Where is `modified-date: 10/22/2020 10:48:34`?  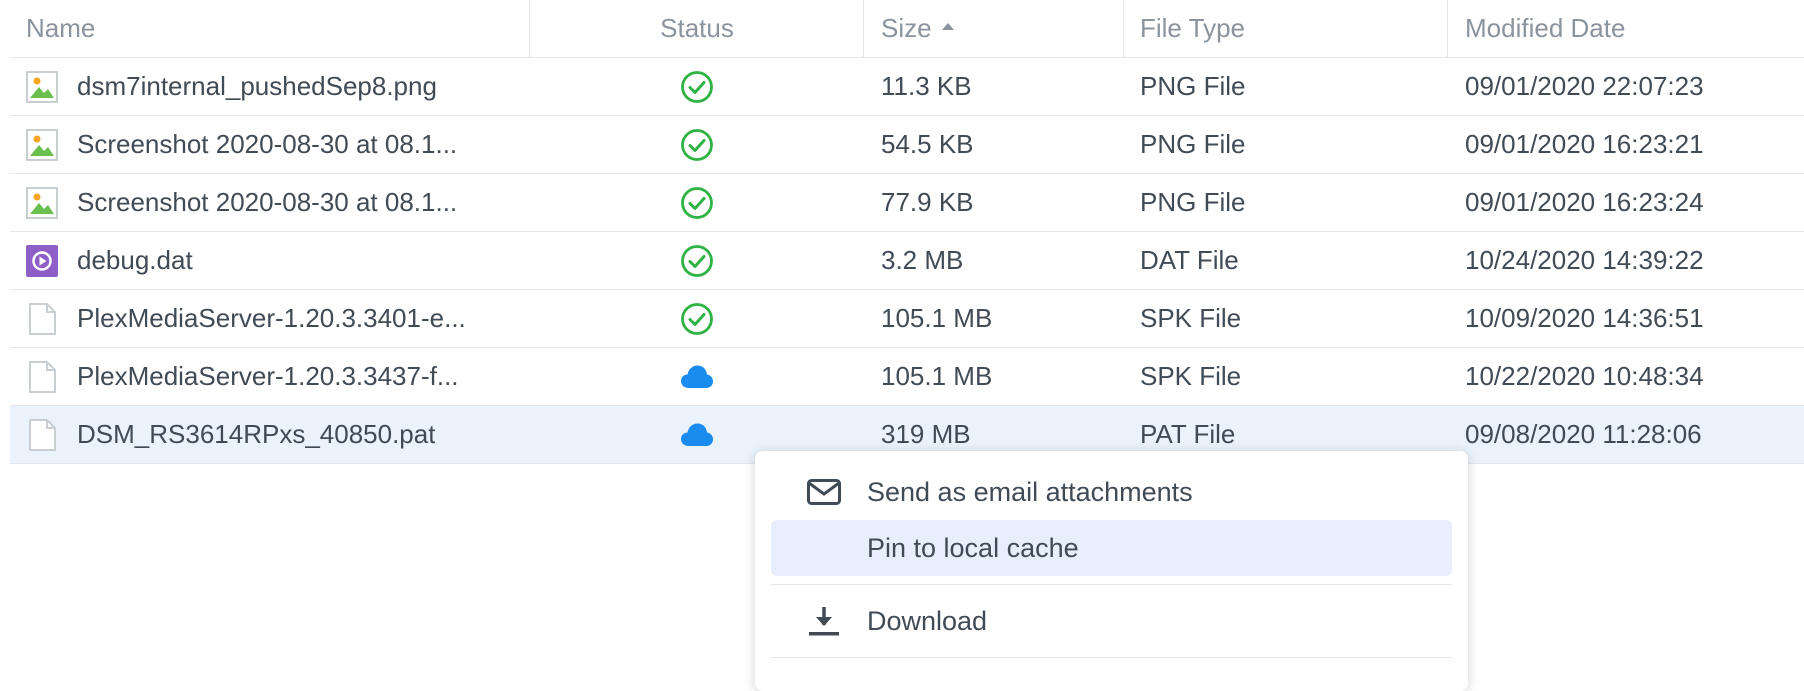 modified-date: 10/22/2020 10:48:34 is located at coordinates (1584, 376).